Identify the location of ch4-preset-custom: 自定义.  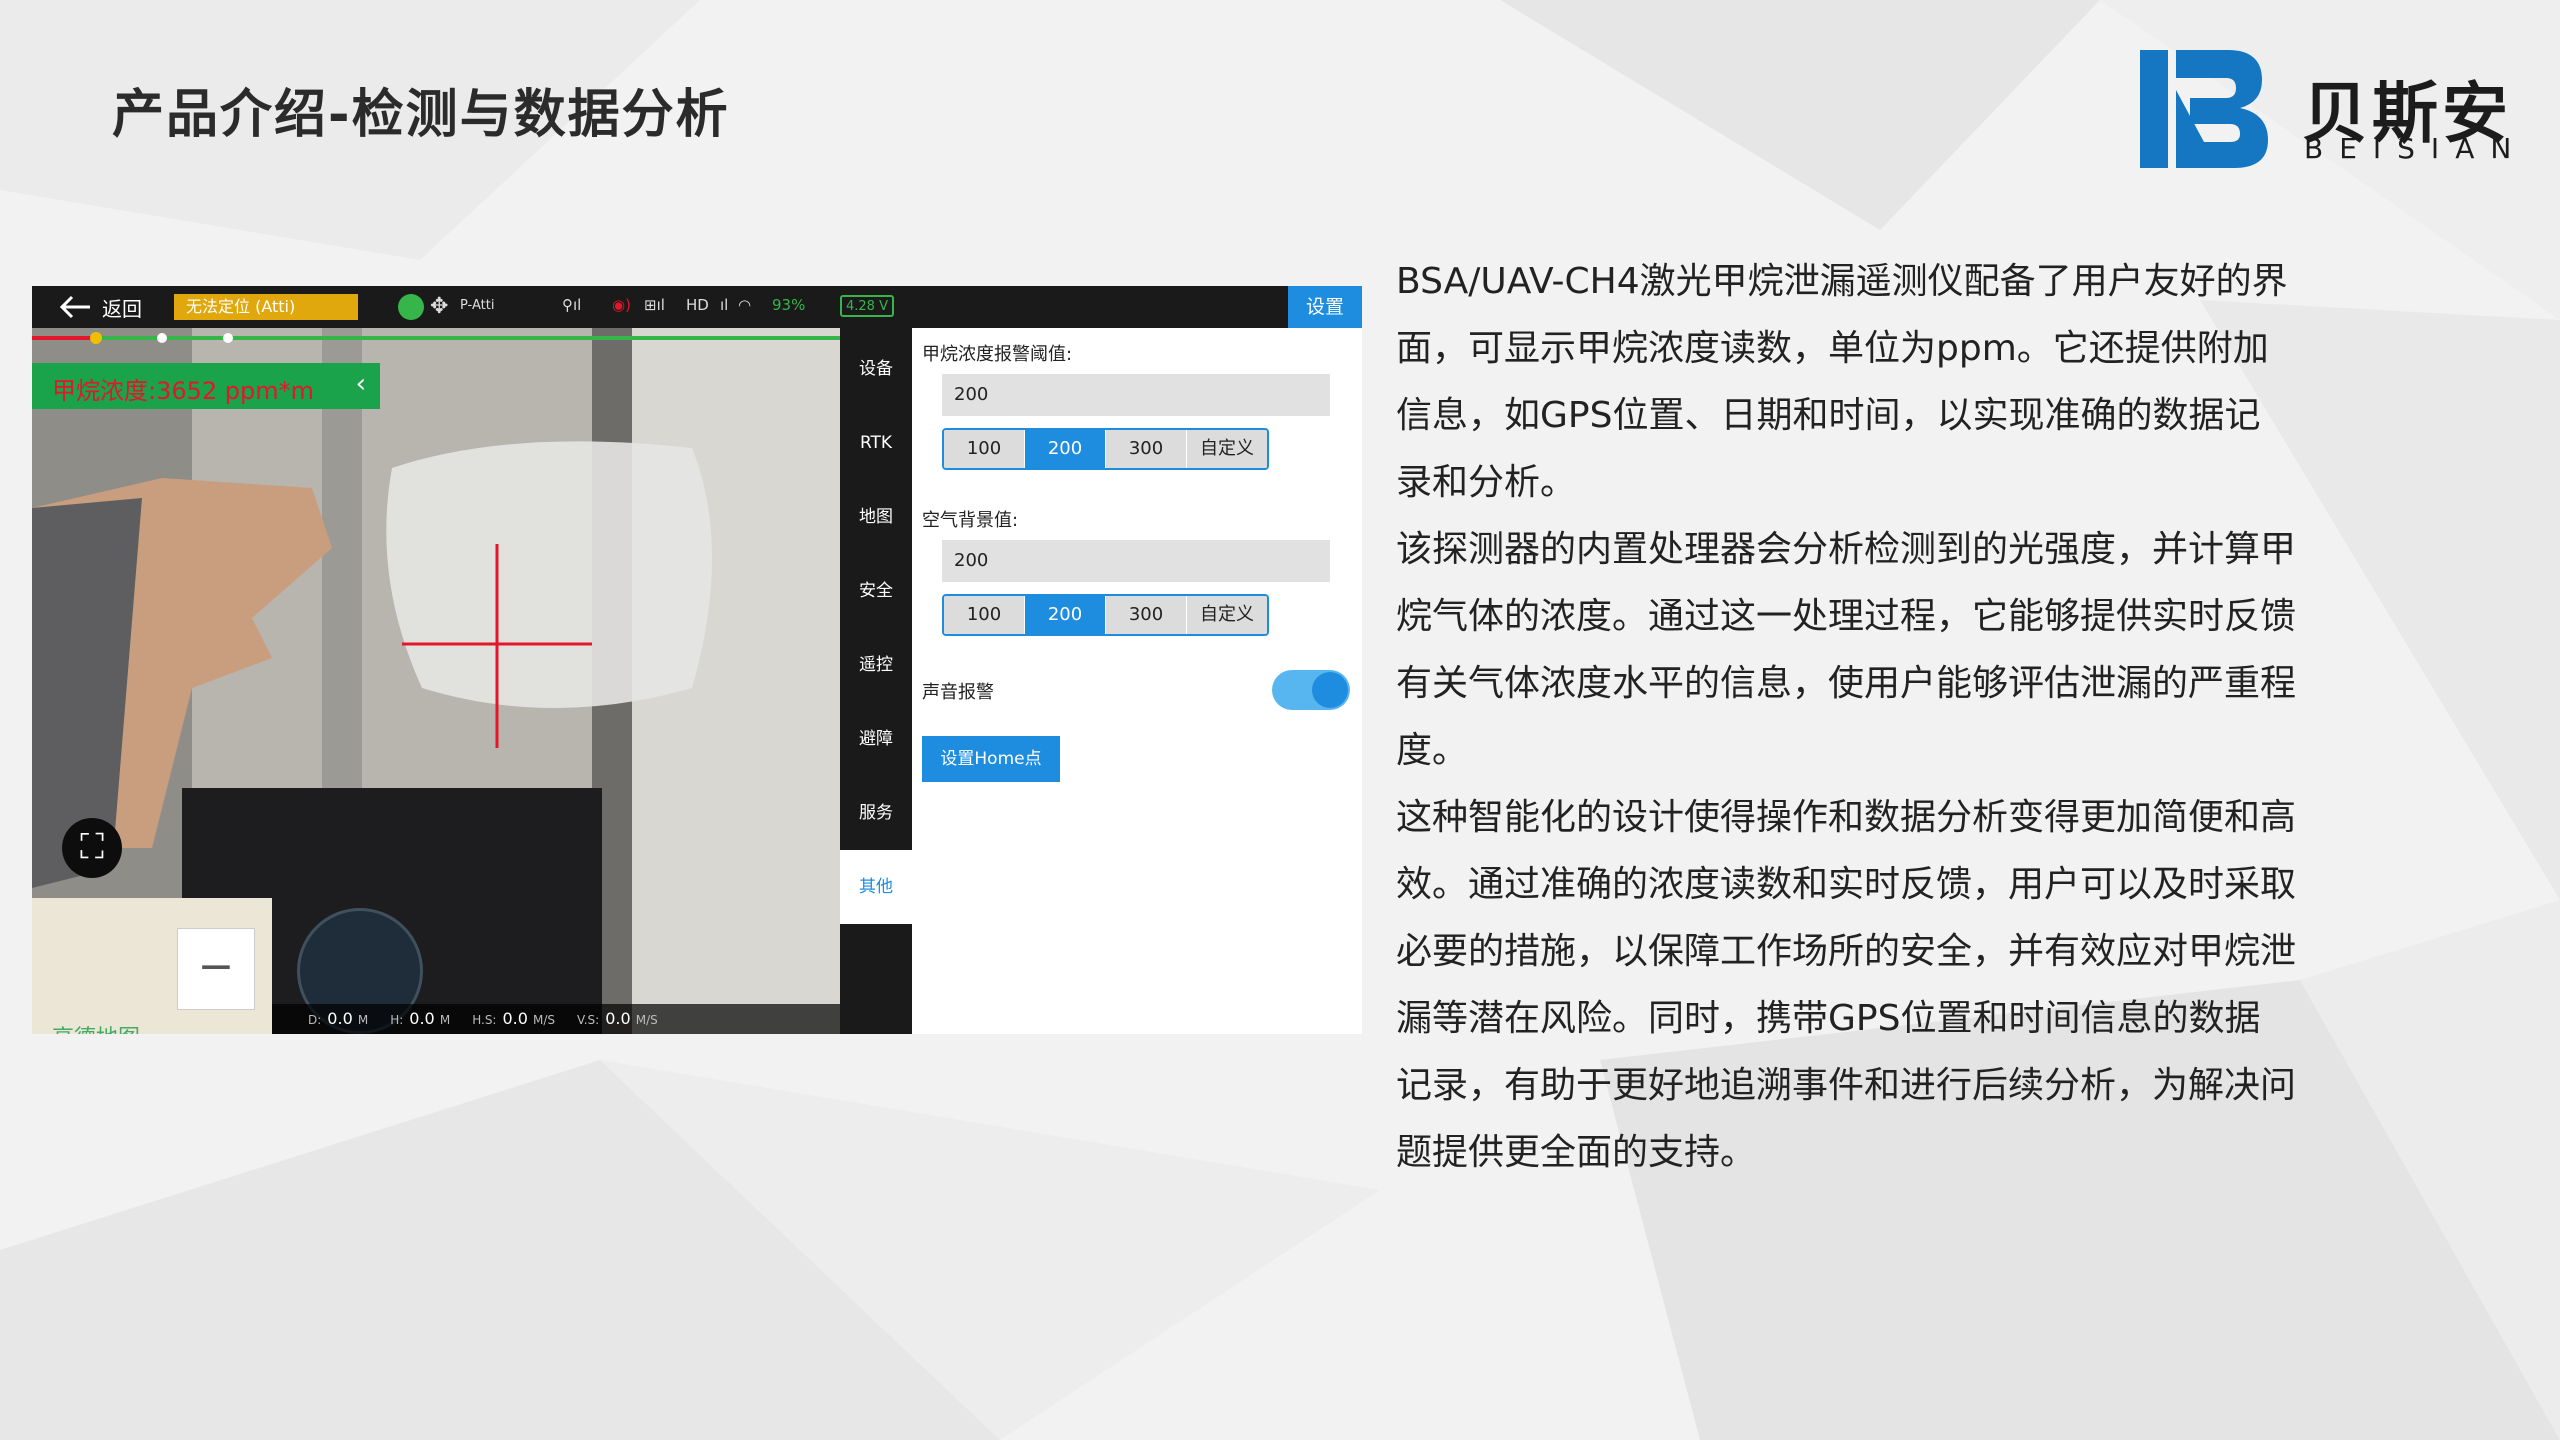
(1227, 449).